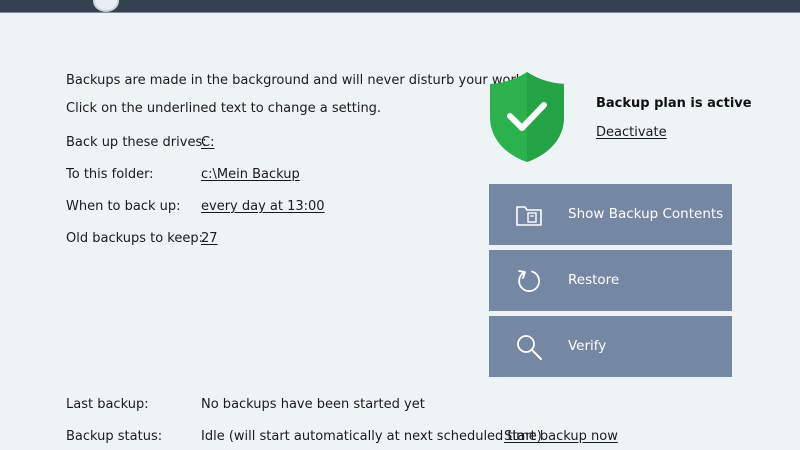  Describe the element at coordinates (631, 133) in the screenshot. I see `deactivate-link: Deactivate` at that location.